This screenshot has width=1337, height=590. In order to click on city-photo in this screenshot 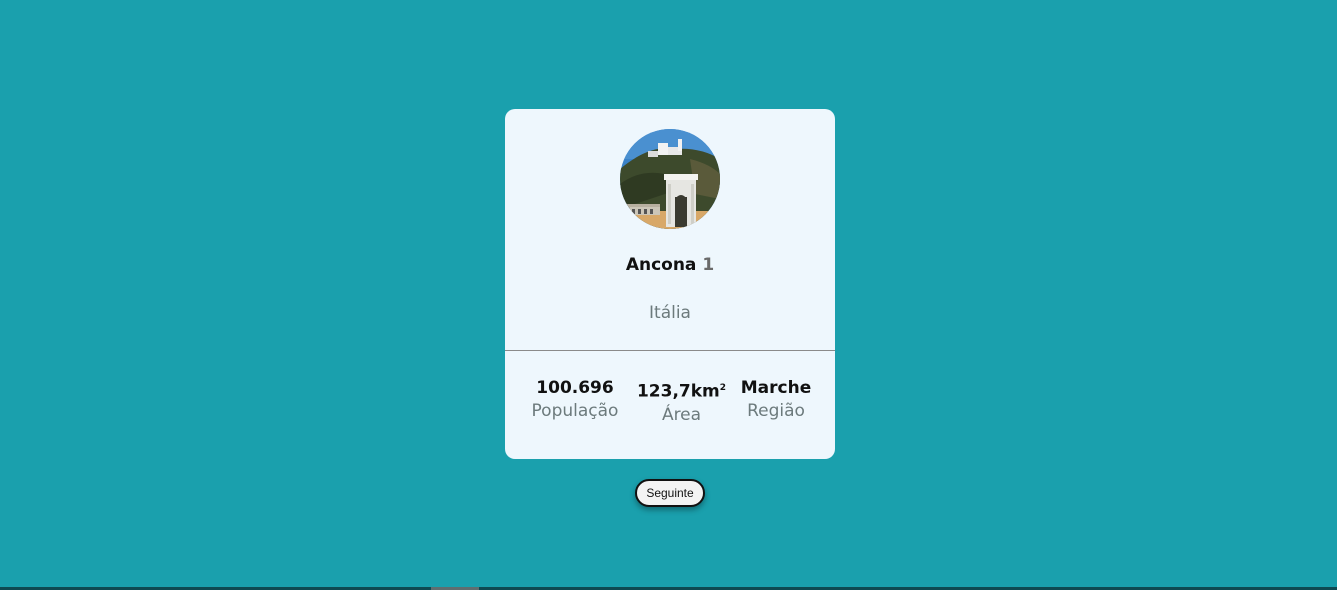, I will do `click(670, 179)`.